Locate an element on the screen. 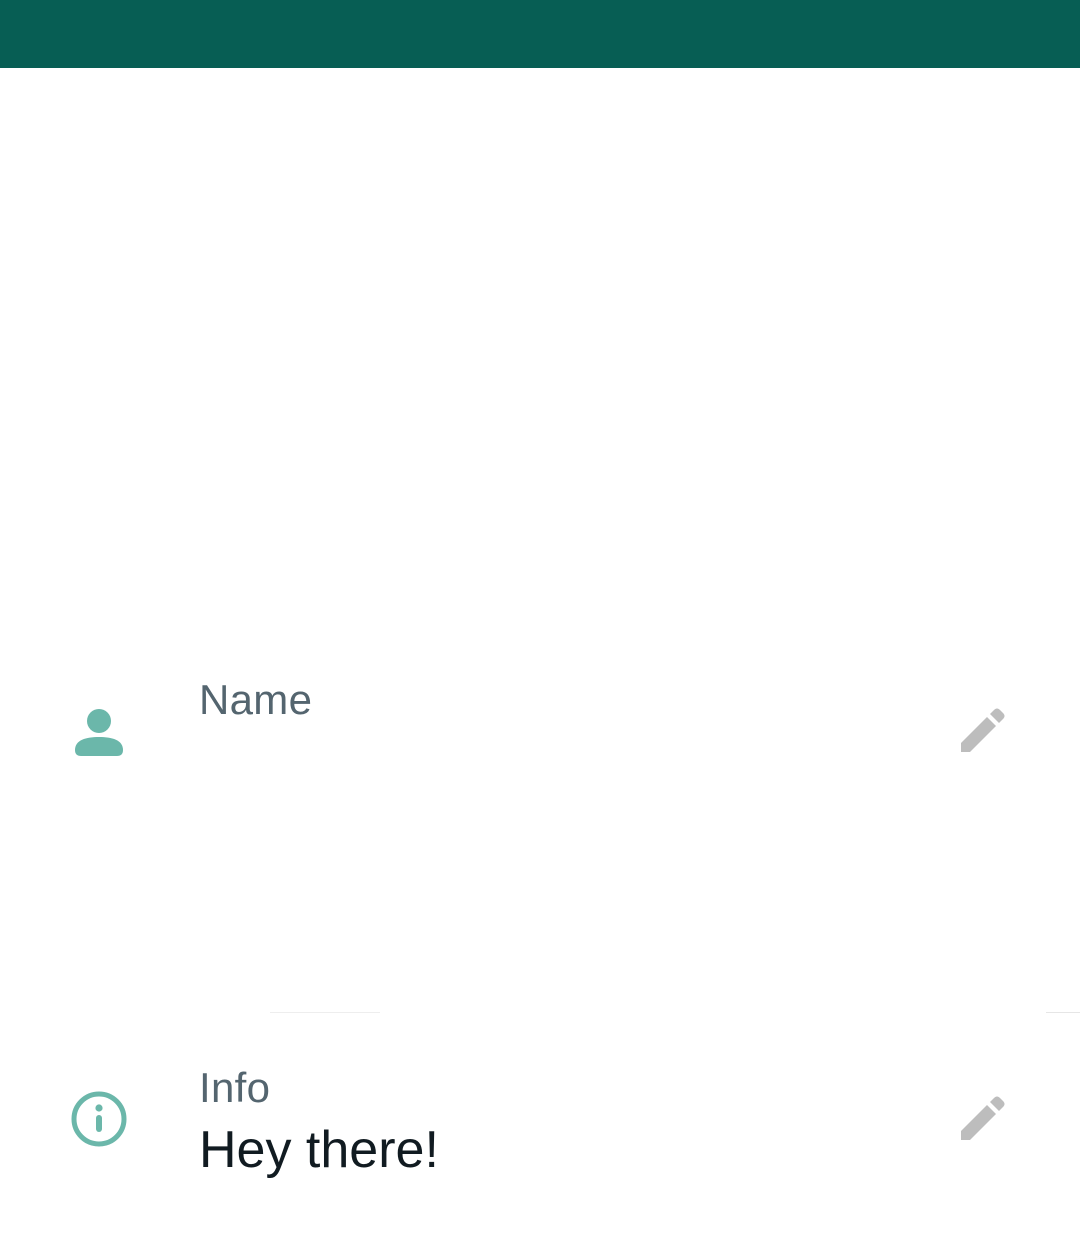  edit-name-pencil-icon is located at coordinates (981, 732).